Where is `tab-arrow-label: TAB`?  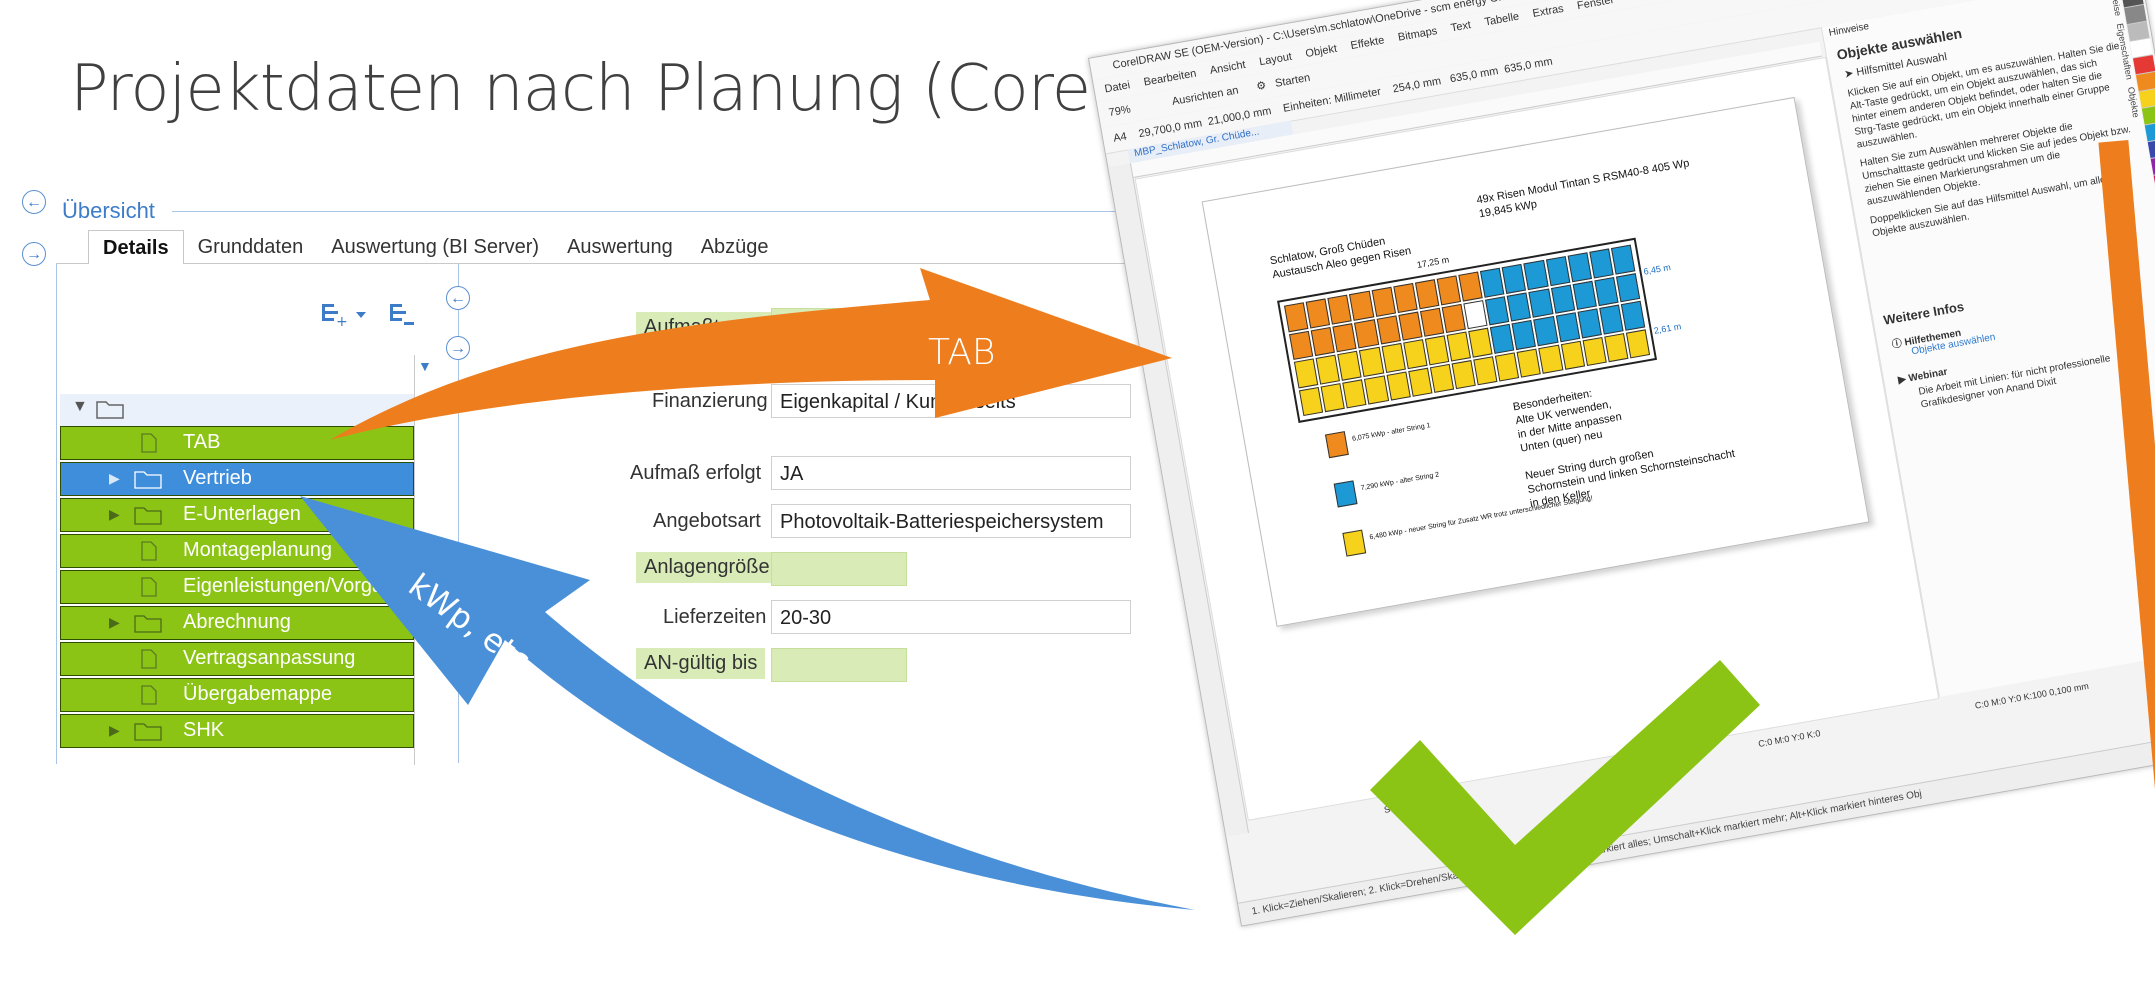
tab-arrow-label: TAB is located at coordinates (962, 352).